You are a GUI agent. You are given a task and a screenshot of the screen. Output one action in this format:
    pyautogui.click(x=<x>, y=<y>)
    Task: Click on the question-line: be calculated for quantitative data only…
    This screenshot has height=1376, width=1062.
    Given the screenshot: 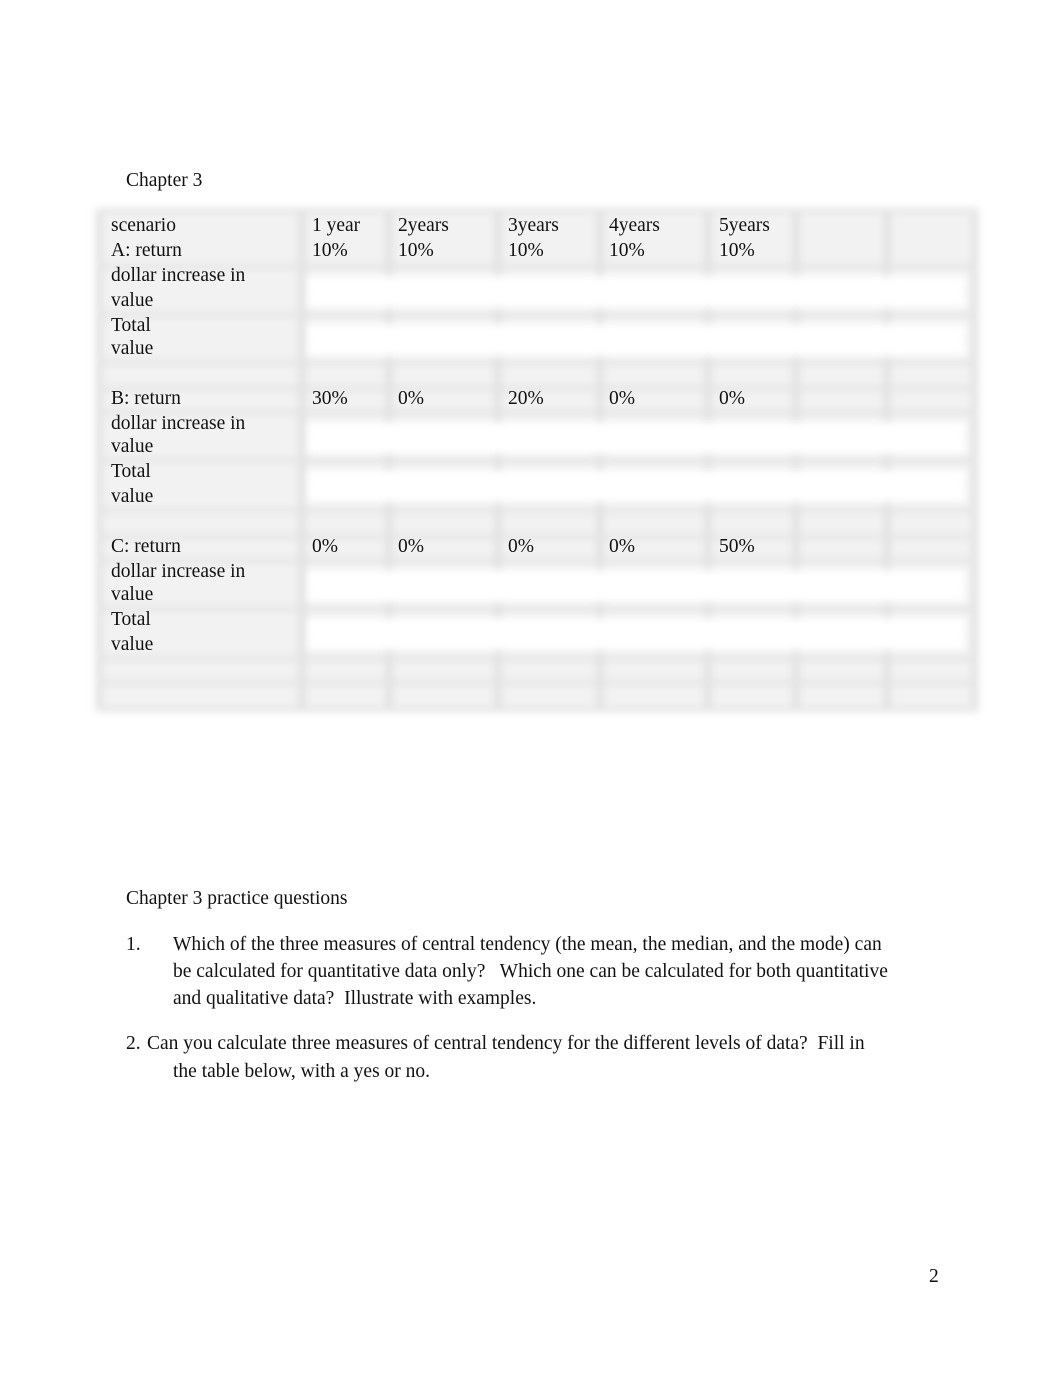 What is the action you would take?
    pyautogui.click(x=530, y=971)
    